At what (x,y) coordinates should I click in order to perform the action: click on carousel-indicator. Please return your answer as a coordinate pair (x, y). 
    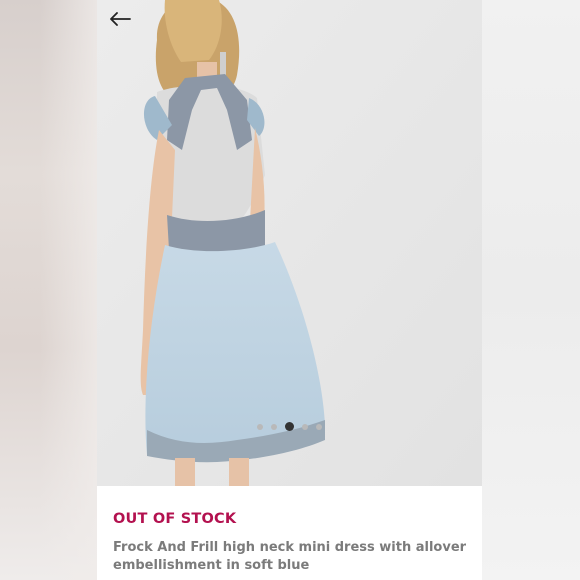
    Looking at the image, I should click on (289, 426).